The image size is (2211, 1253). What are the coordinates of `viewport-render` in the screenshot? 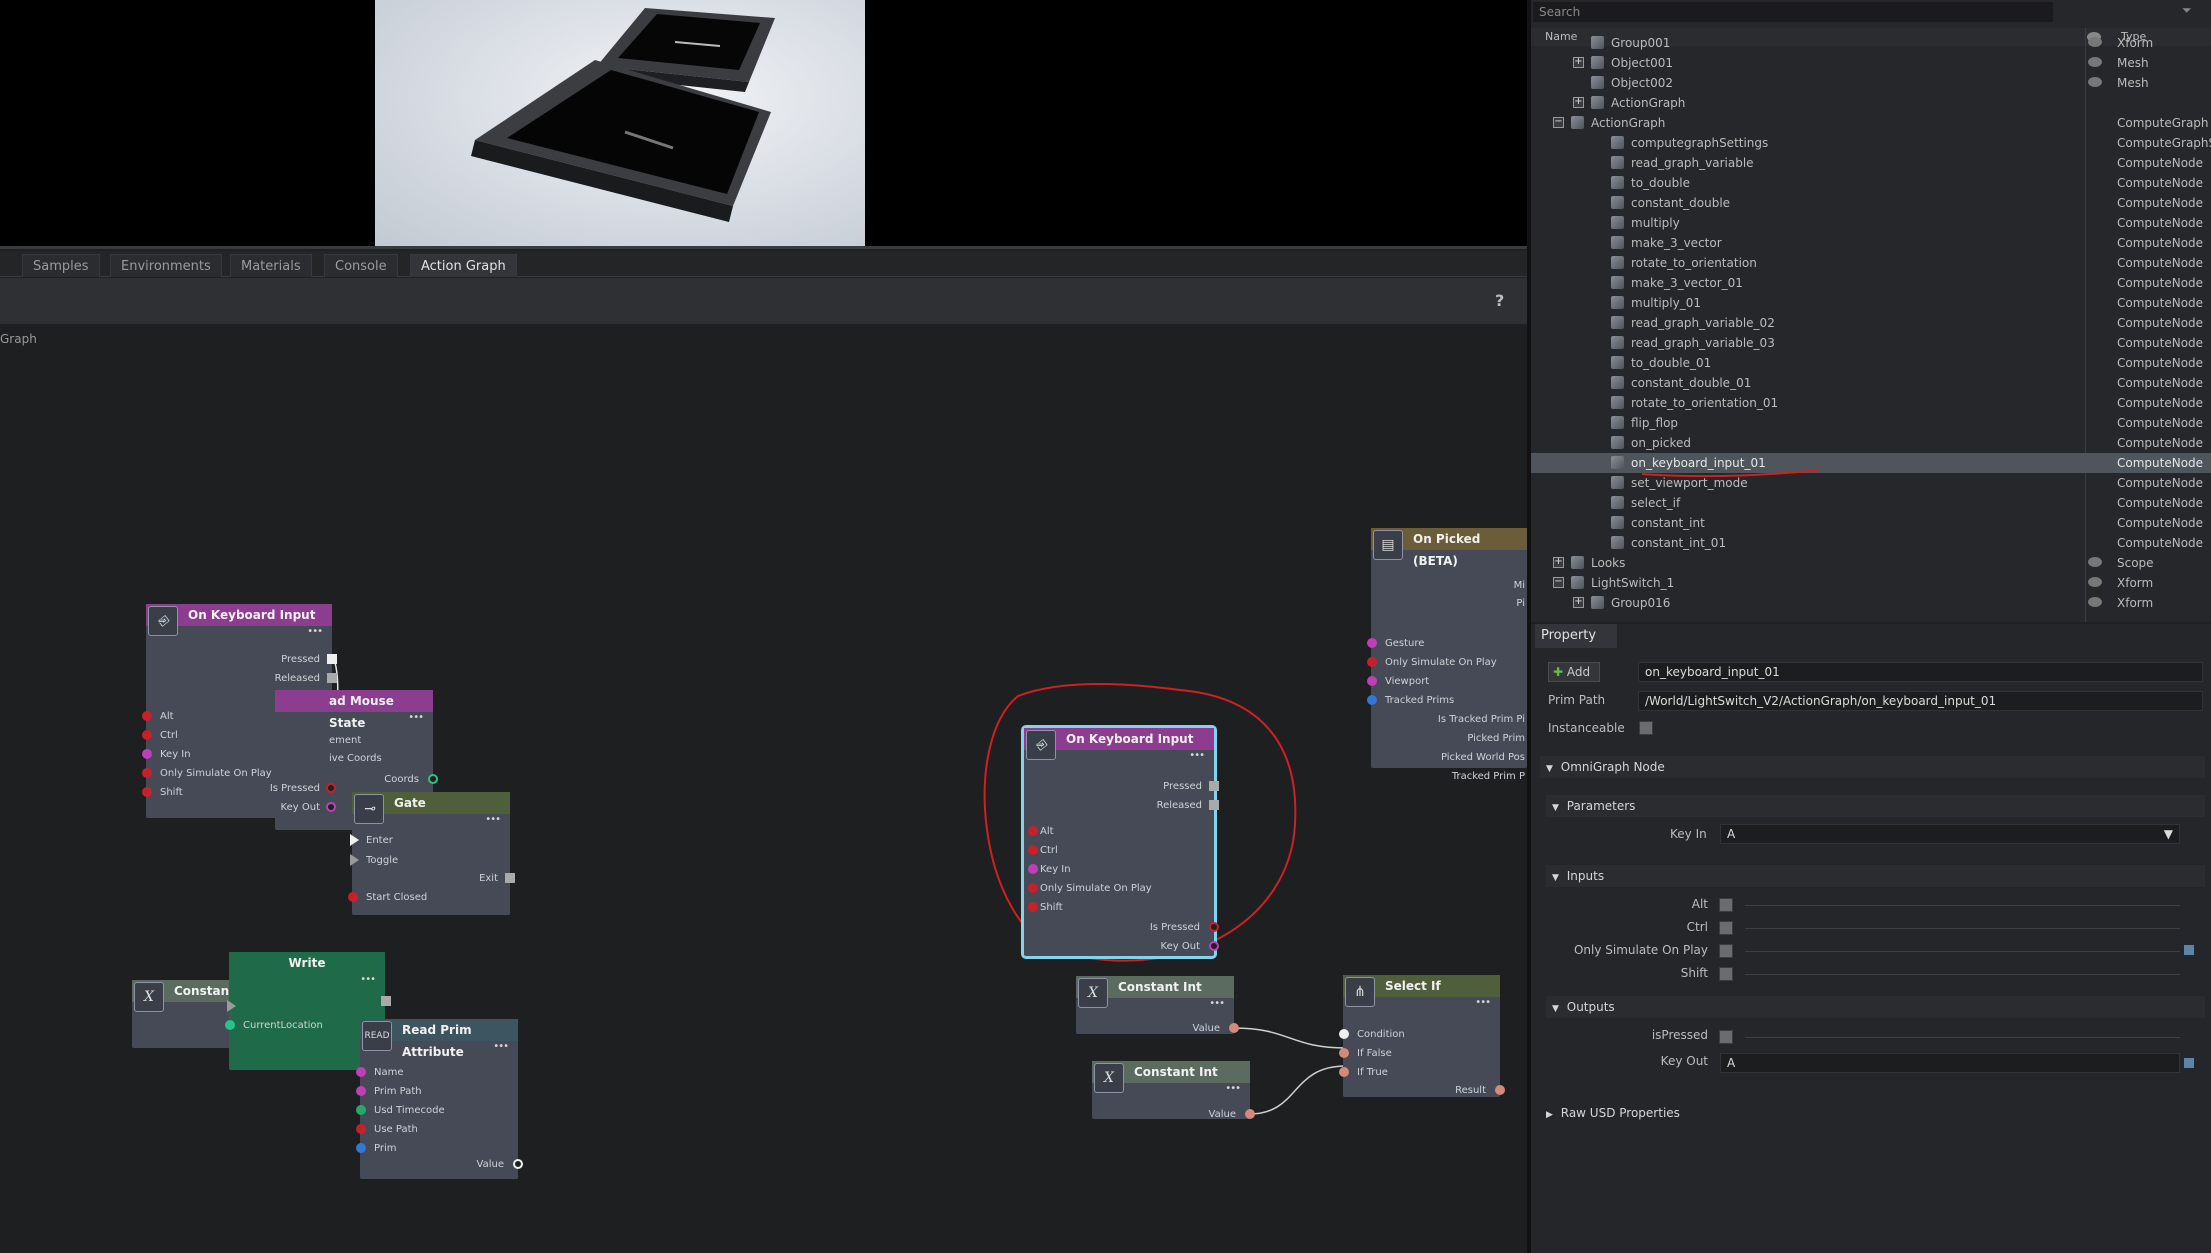 It's located at (620, 123).